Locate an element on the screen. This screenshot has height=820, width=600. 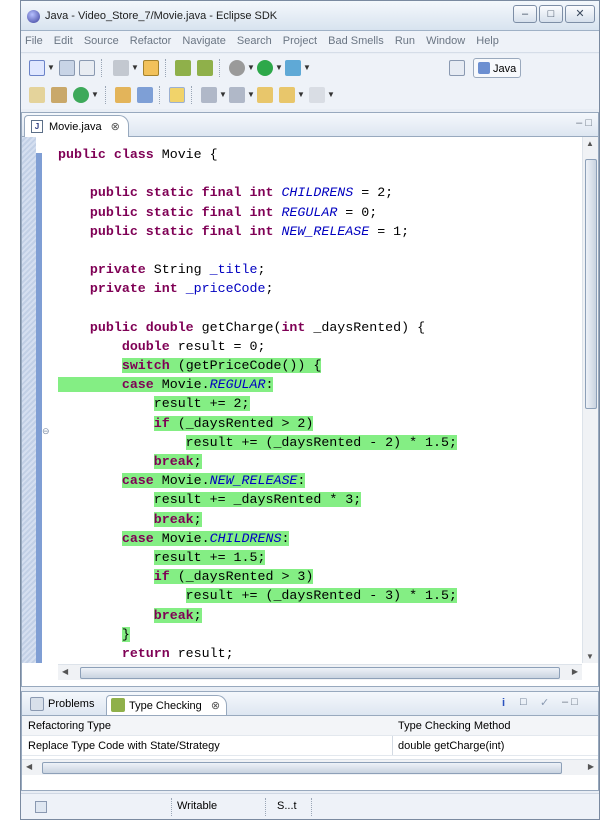
code-line: case Movie.CHILDRENS: is located at coordinates (313, 538).